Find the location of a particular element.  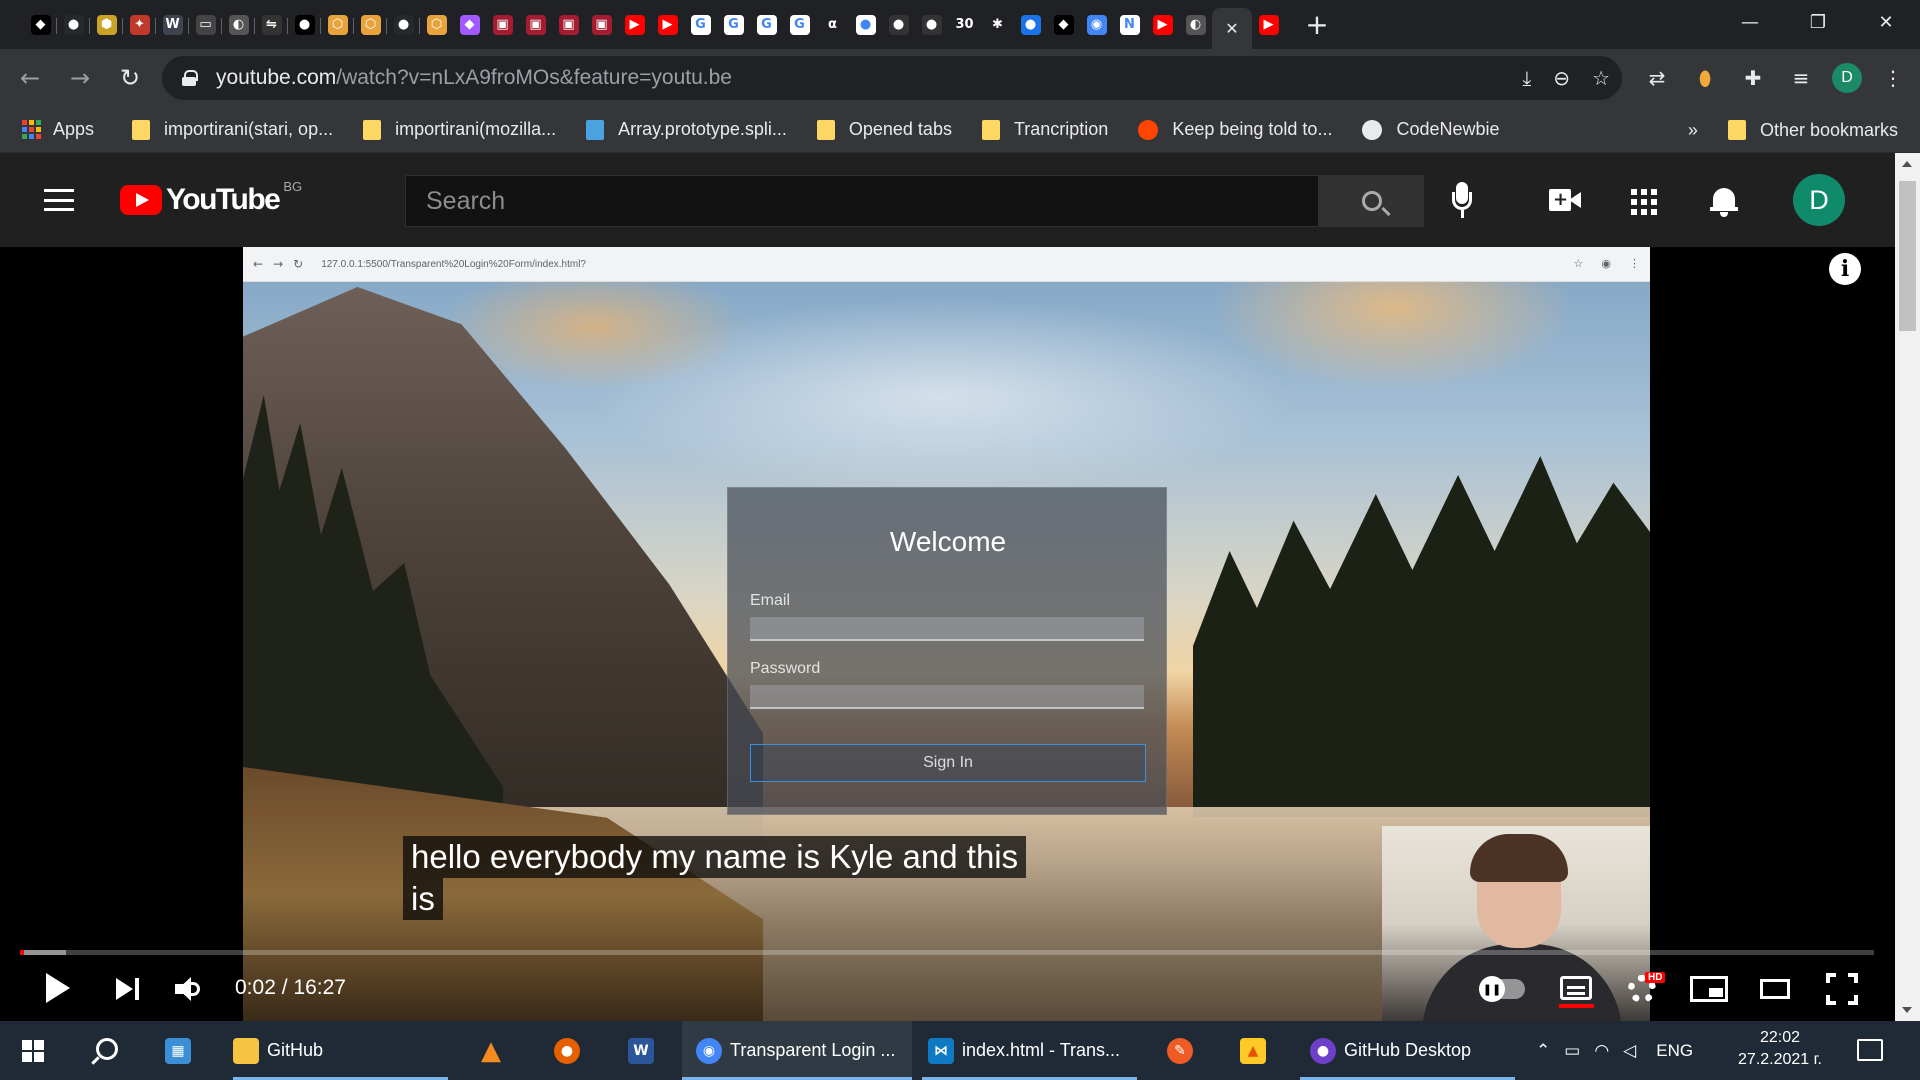

miniplayer-icon is located at coordinates (1709, 989).